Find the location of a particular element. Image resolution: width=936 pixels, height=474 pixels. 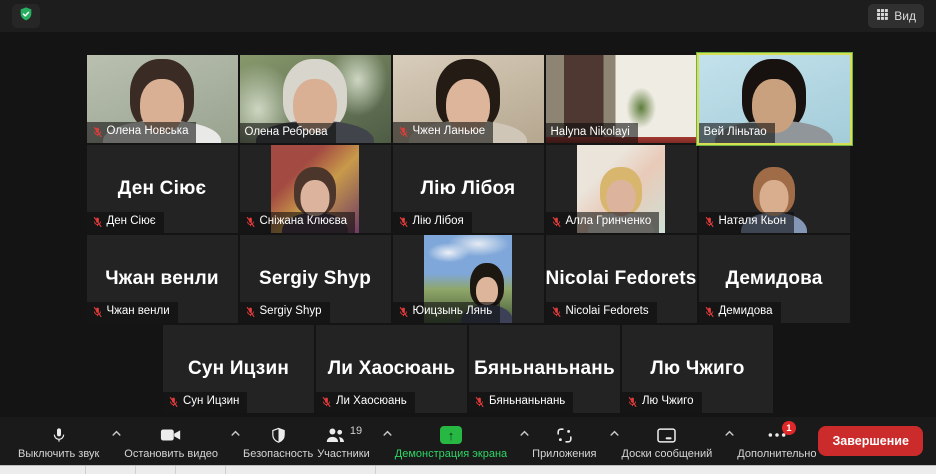

participant-tile: Чжен Ланьюе is located at coordinates (468, 99).